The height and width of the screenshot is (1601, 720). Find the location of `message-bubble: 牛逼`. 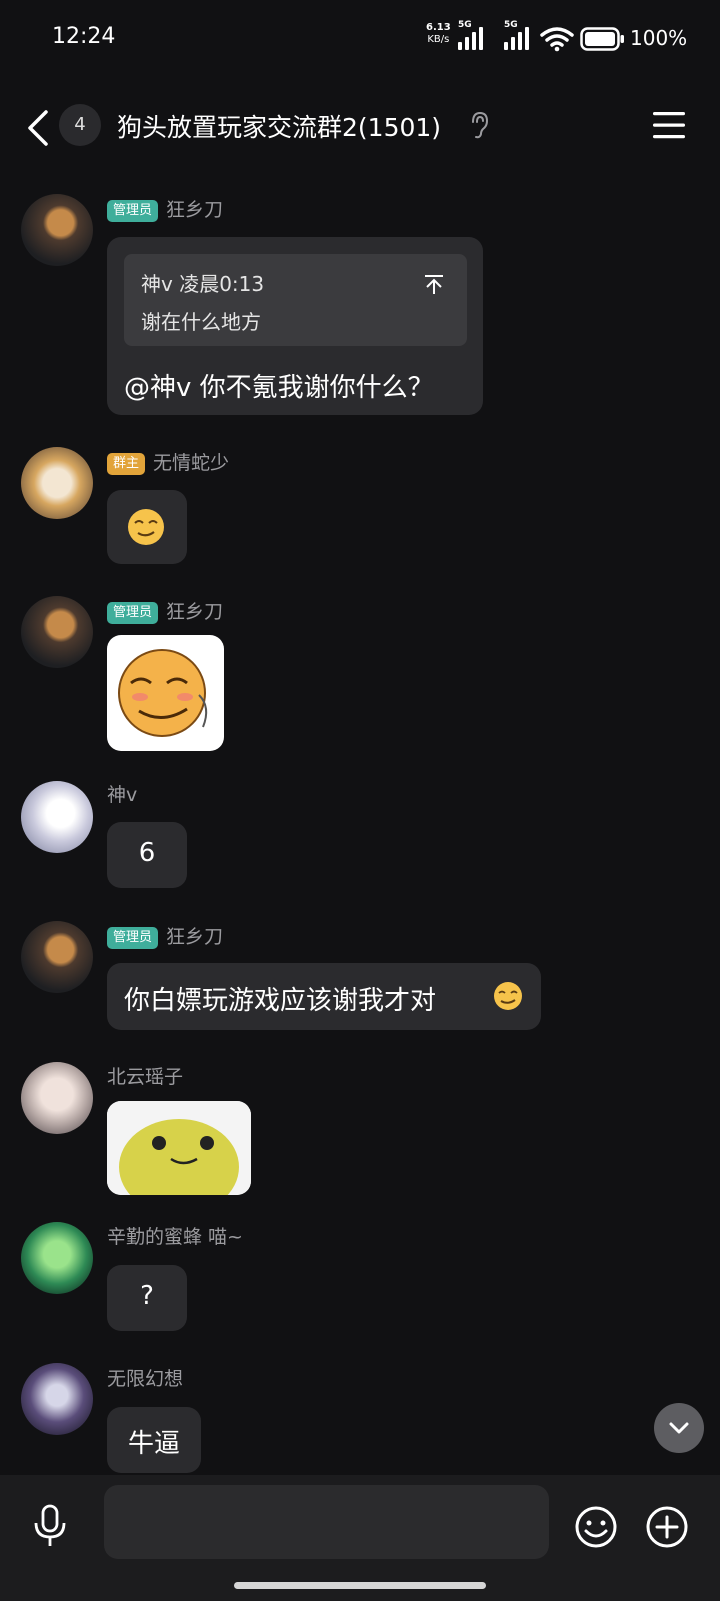

message-bubble: 牛逼 is located at coordinates (154, 1440).